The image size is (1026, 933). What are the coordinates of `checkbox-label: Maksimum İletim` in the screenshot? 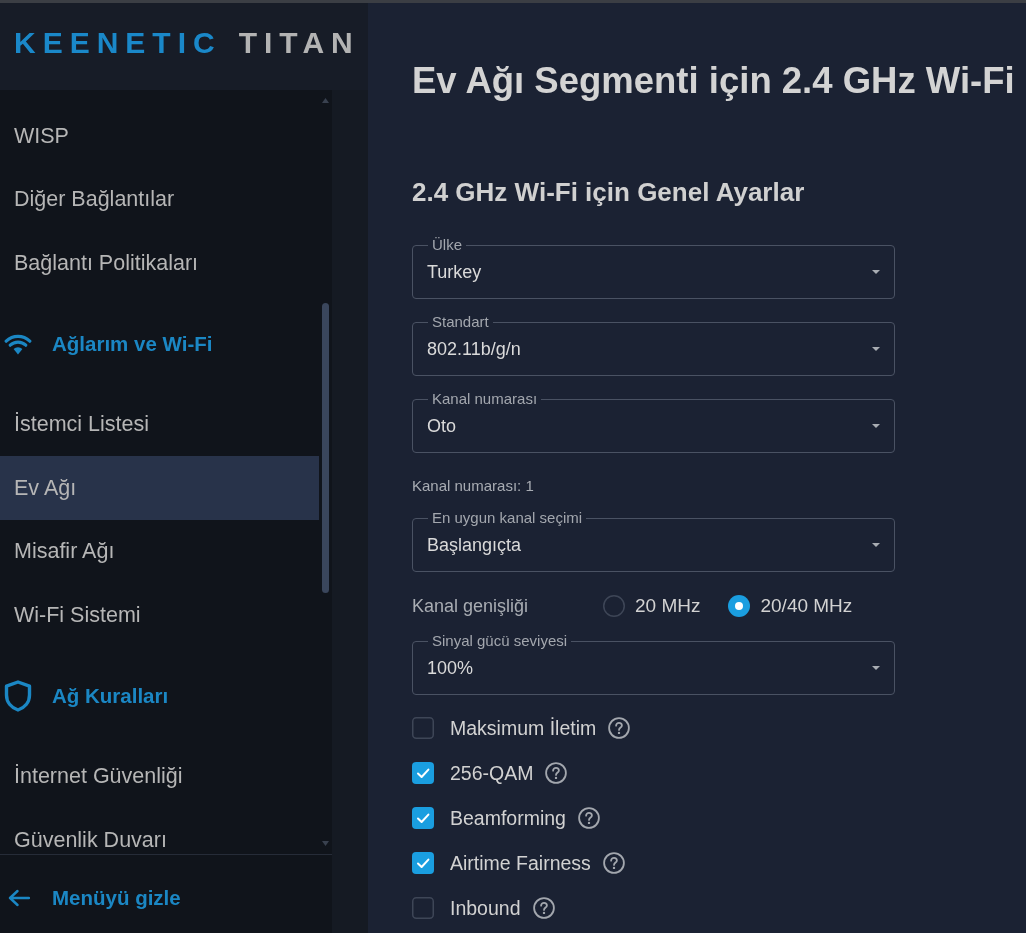 It's located at (523, 727).